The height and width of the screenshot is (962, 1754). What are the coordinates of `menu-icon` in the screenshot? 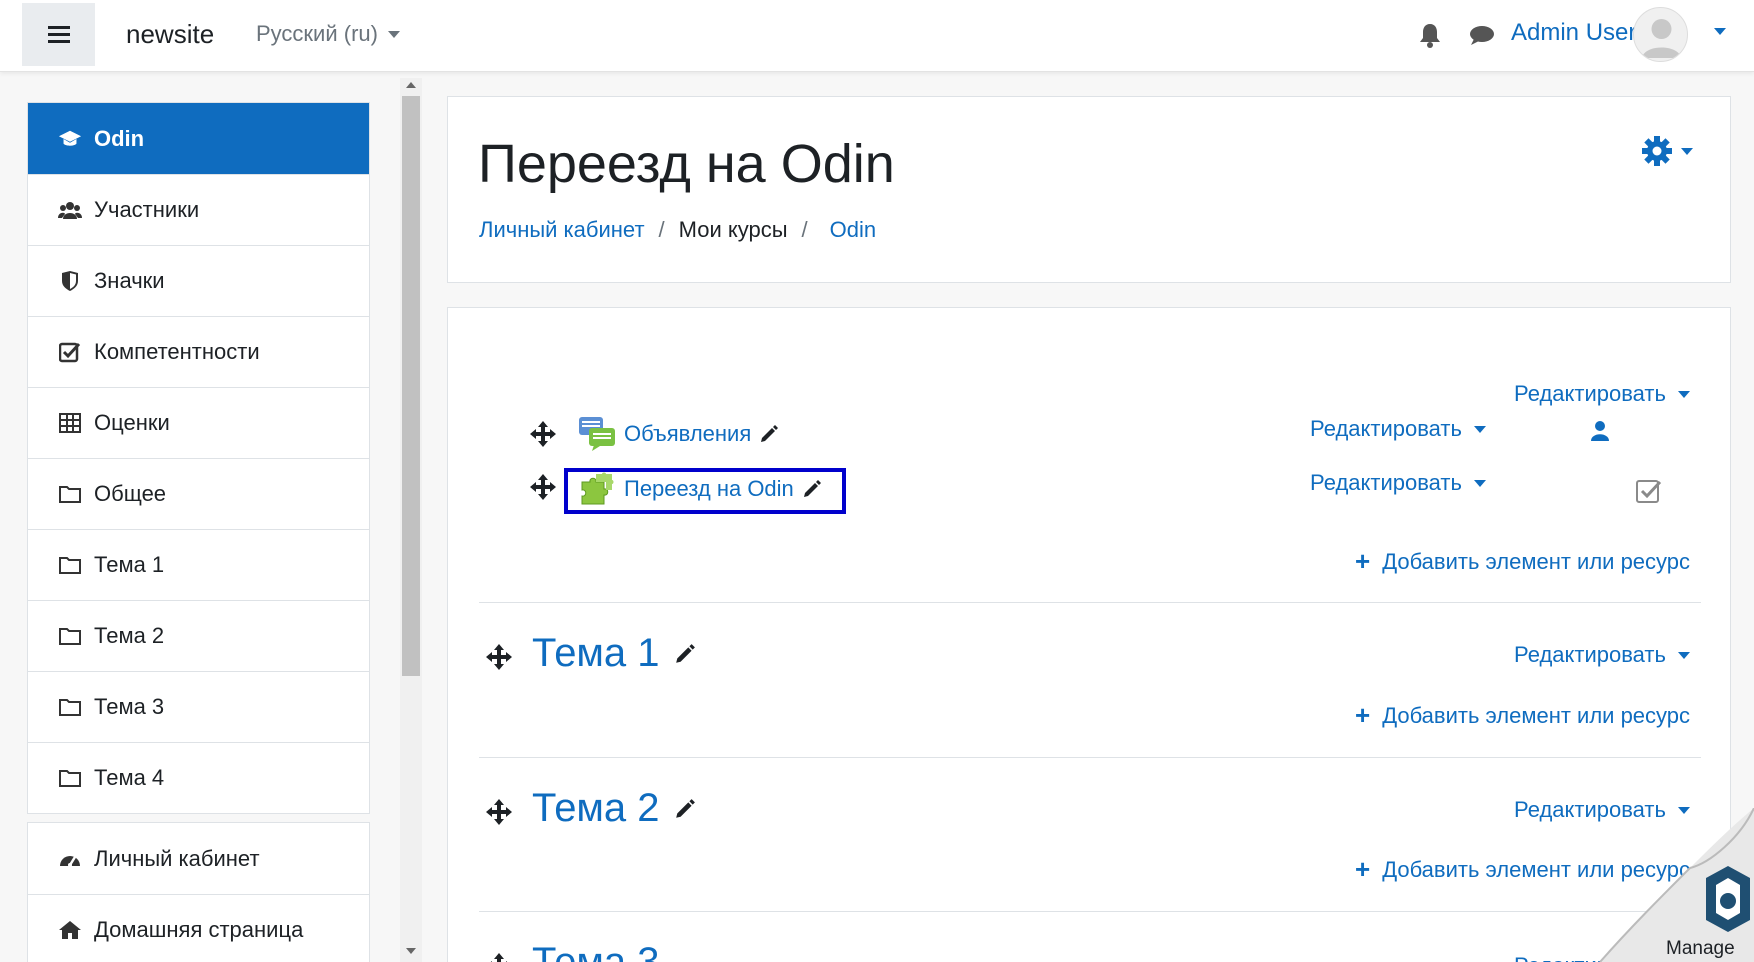 It's located at (58, 34).